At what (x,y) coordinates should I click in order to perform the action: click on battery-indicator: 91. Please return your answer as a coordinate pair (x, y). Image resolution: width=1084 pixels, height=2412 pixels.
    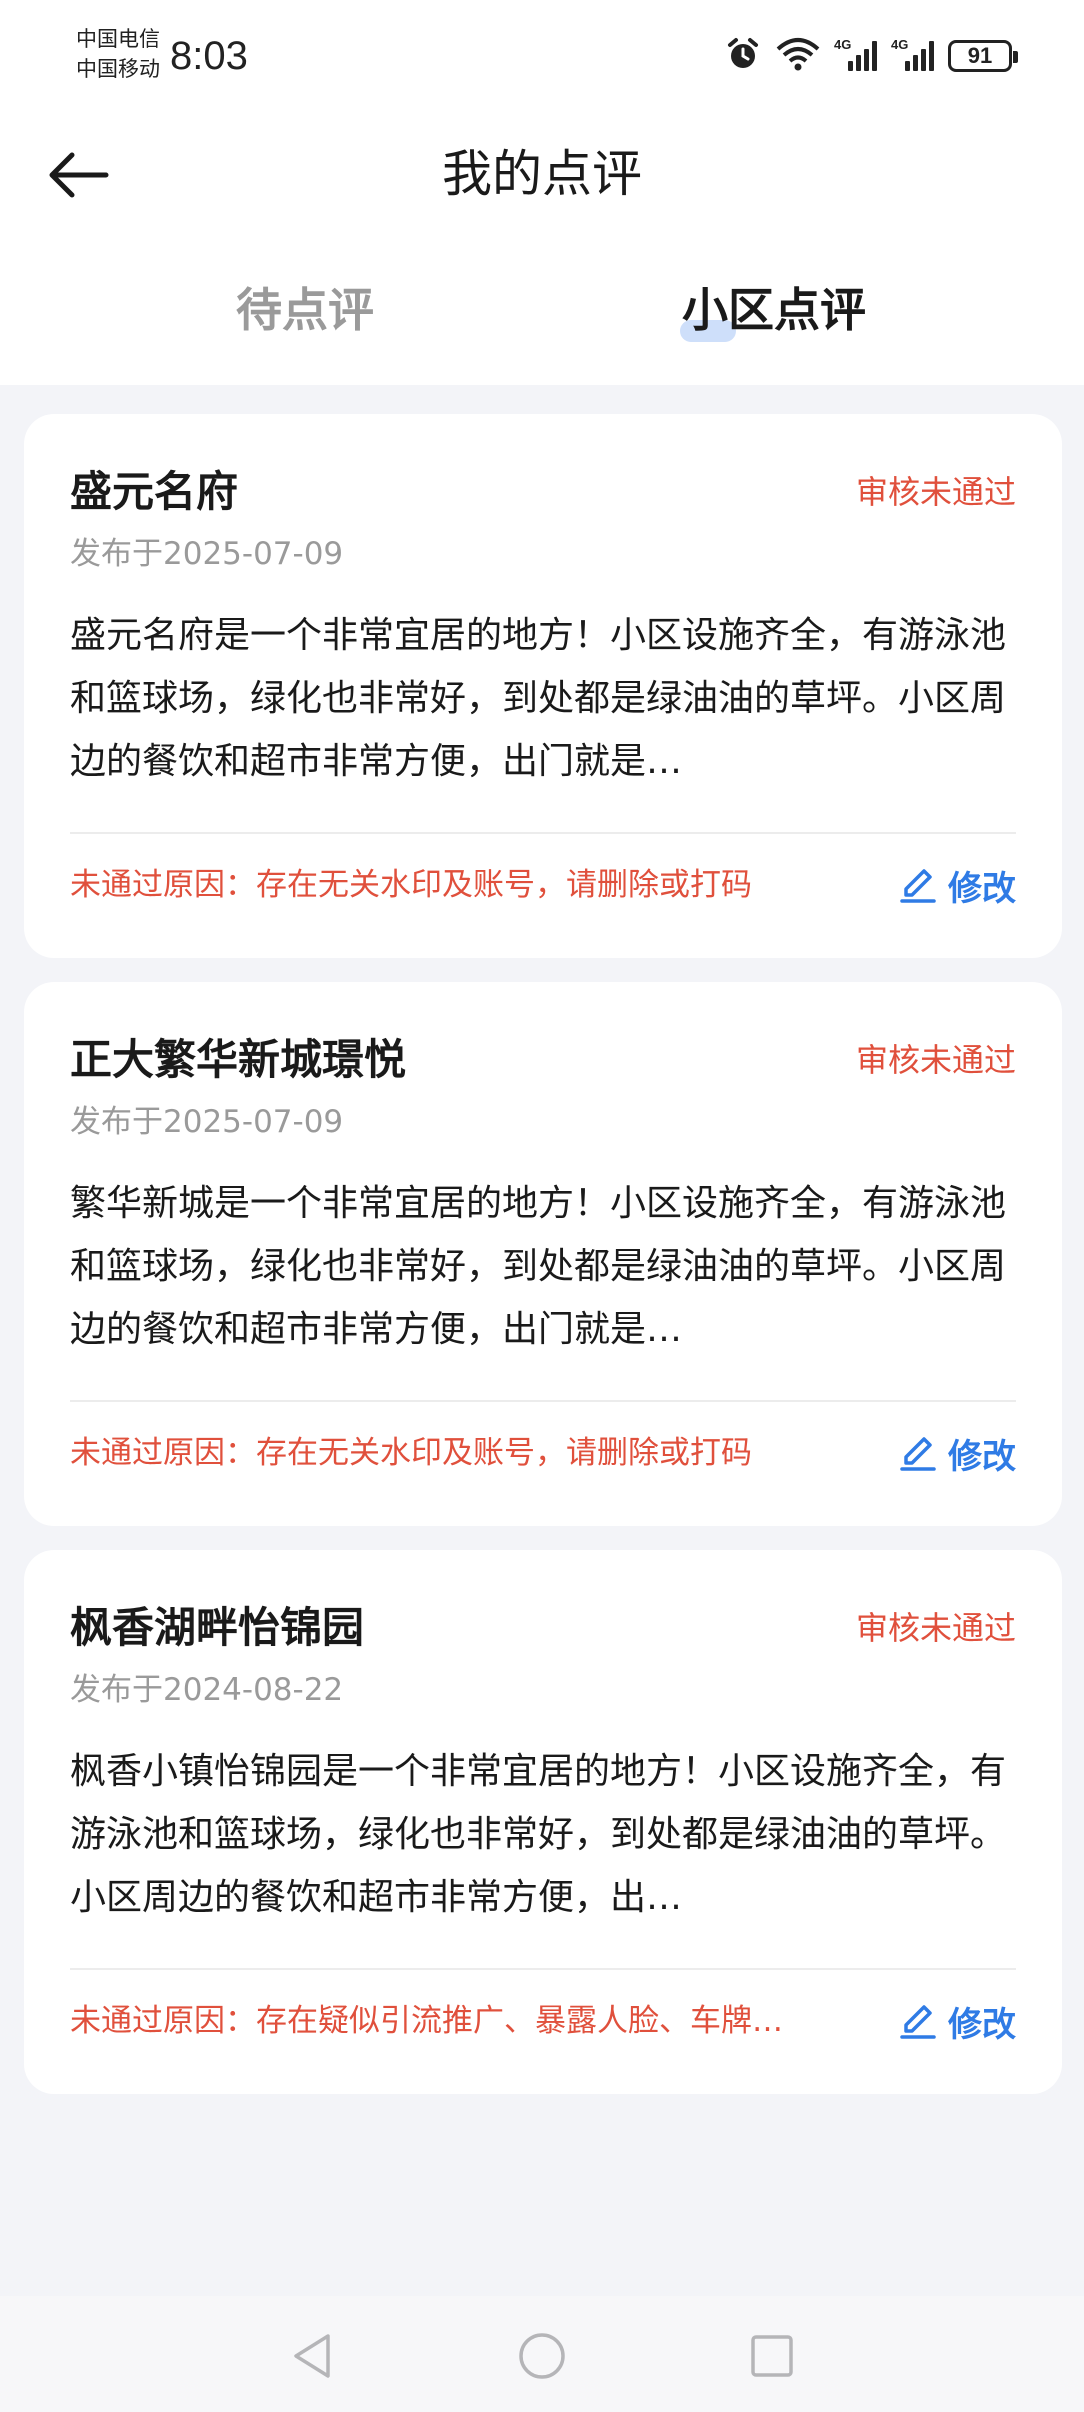
    Looking at the image, I should click on (983, 56).